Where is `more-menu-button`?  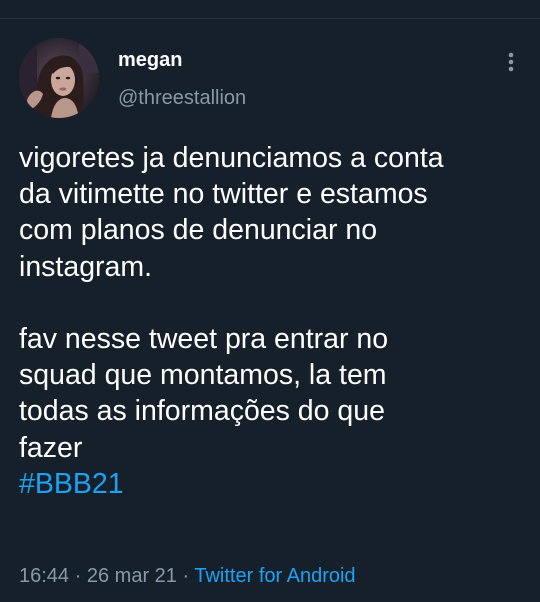 more-menu-button is located at coordinates (511, 62).